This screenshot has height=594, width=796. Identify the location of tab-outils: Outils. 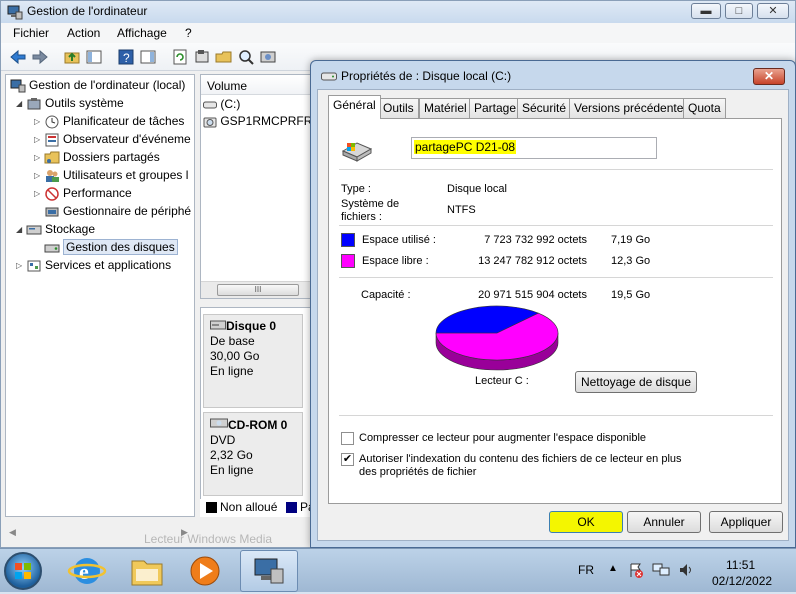
(398, 108).